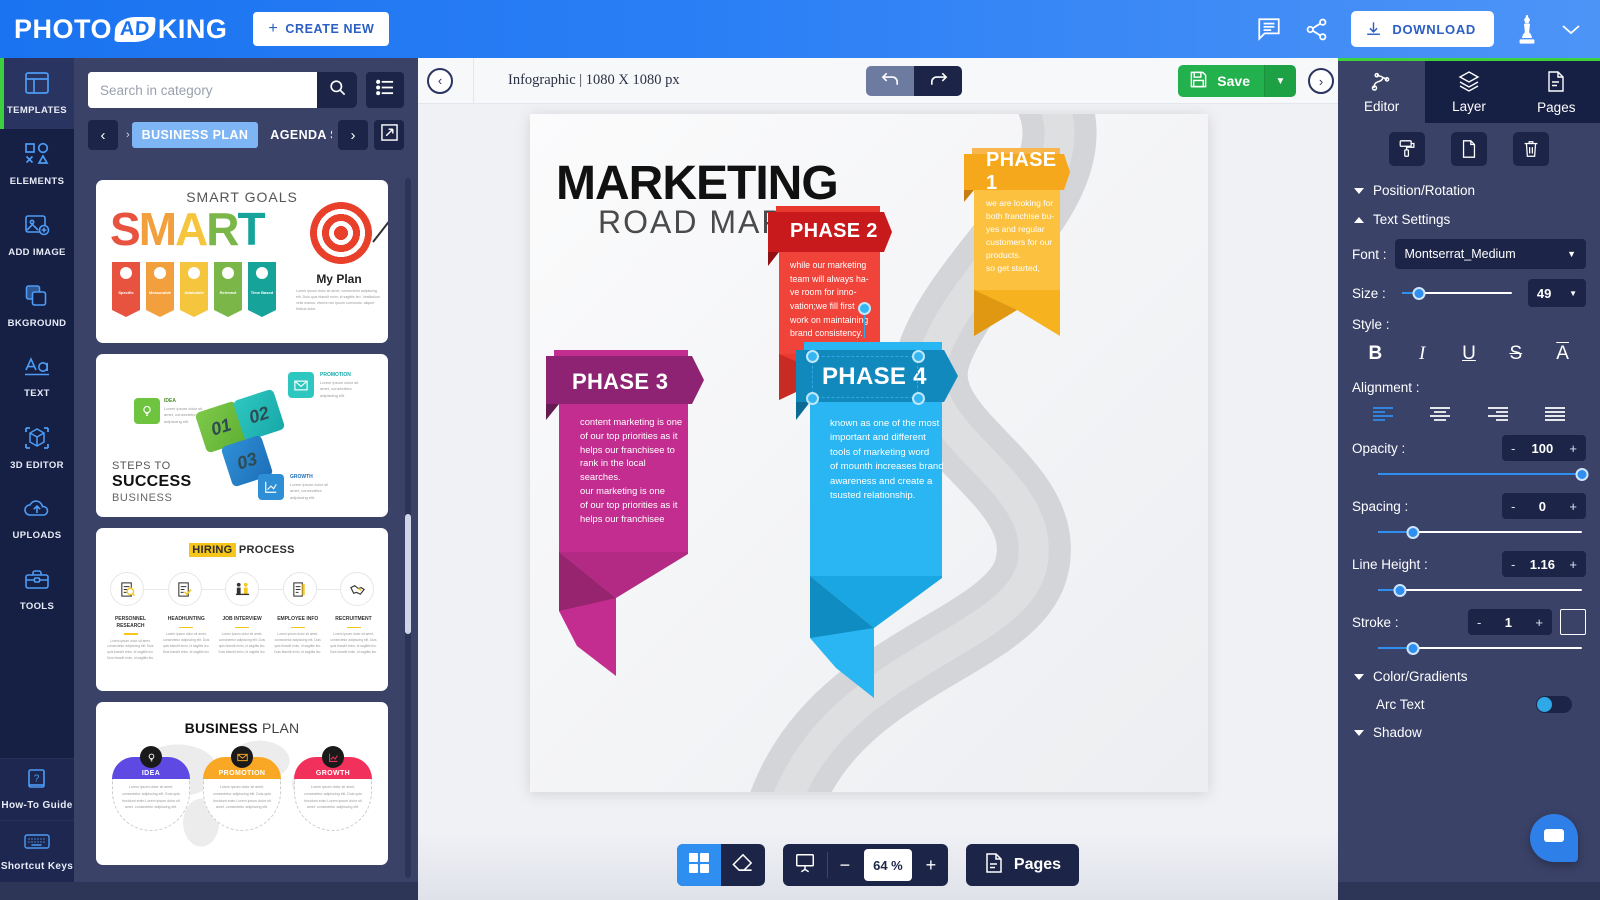  I want to click on rotation-handle, so click(864, 308).